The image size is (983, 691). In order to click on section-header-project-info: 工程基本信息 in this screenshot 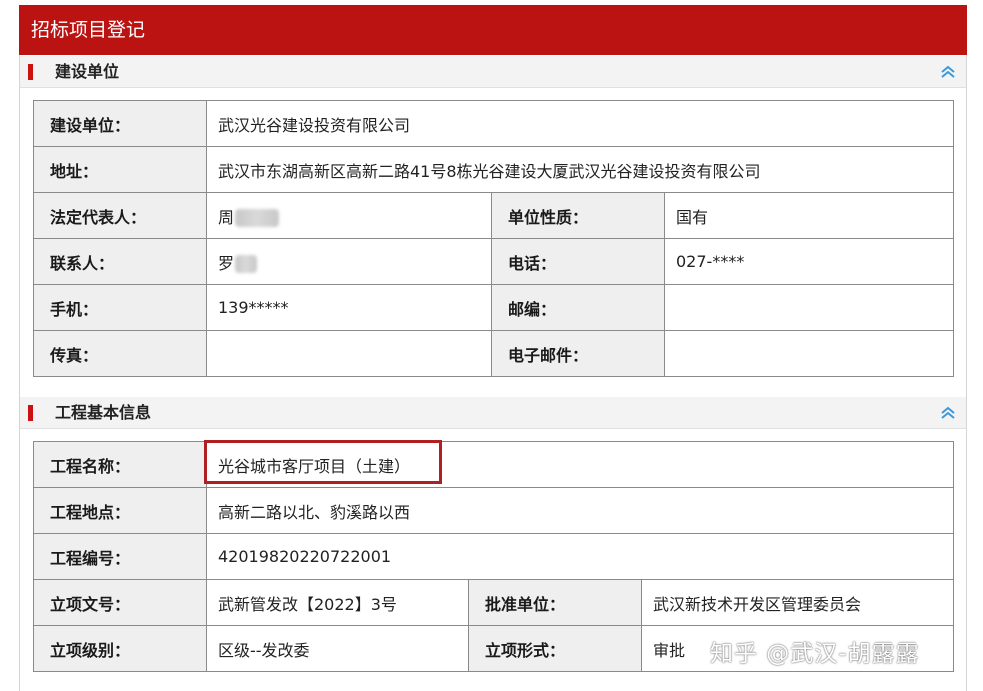, I will do `click(493, 413)`.